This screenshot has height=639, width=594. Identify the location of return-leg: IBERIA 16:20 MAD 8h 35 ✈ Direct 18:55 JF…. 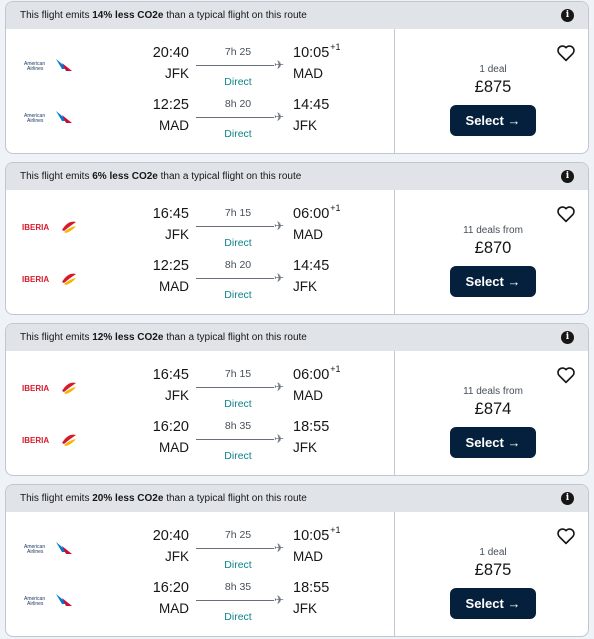
(200, 442).